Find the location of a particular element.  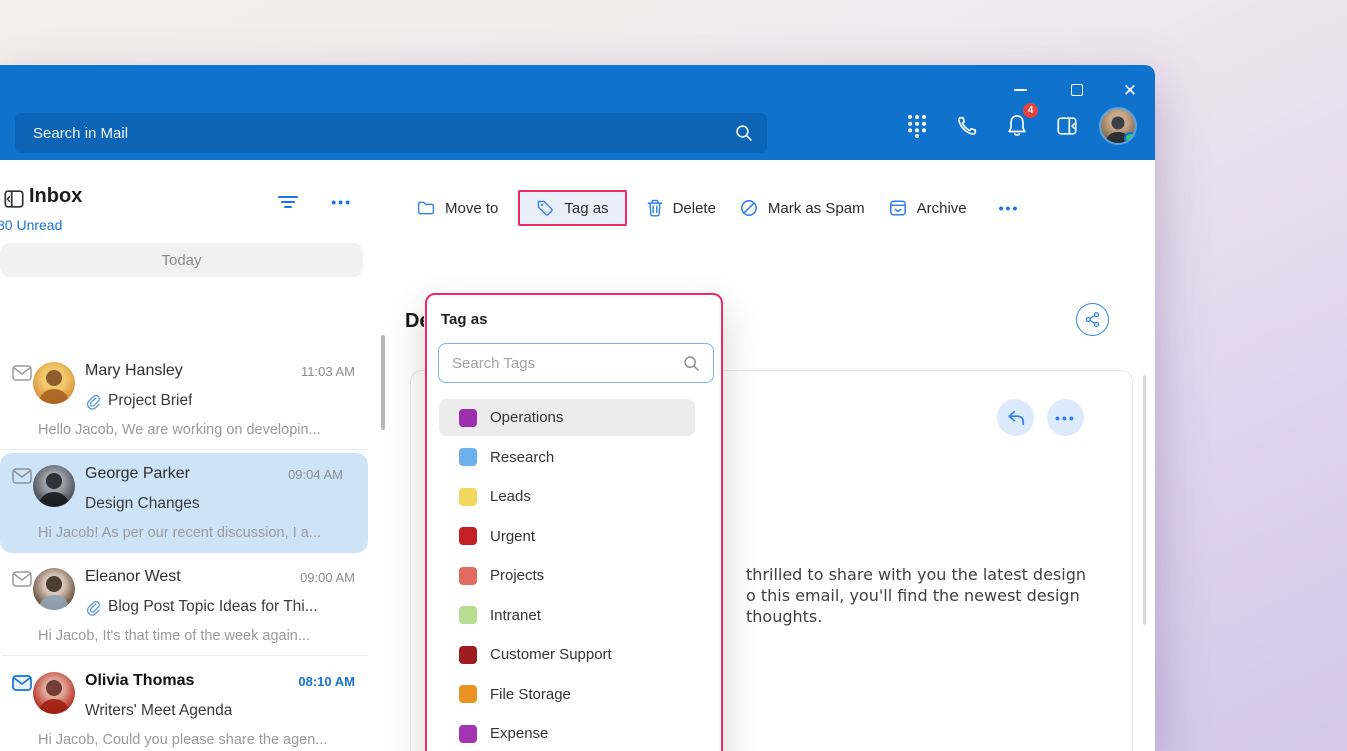

email-subject: Project Brief is located at coordinates (150, 400).